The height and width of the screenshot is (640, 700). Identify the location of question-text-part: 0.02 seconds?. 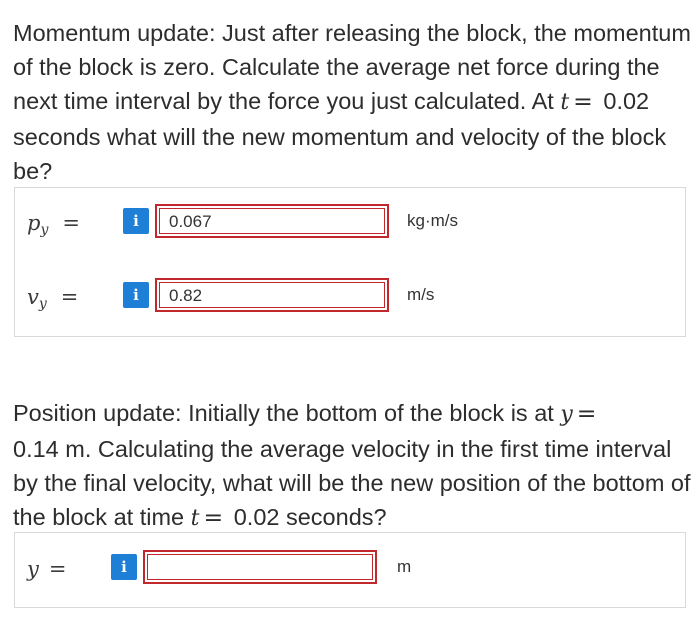
(310, 517).